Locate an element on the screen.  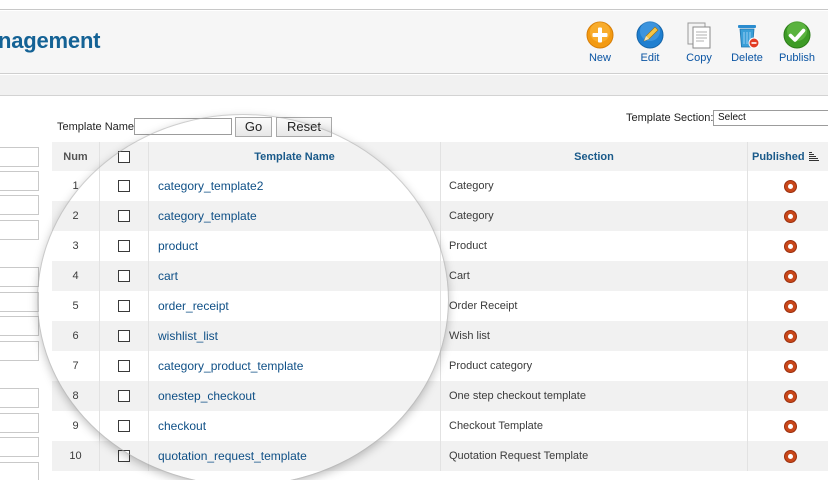
table-row: 6 wishlist_list Wish list is located at coordinates (440, 336).